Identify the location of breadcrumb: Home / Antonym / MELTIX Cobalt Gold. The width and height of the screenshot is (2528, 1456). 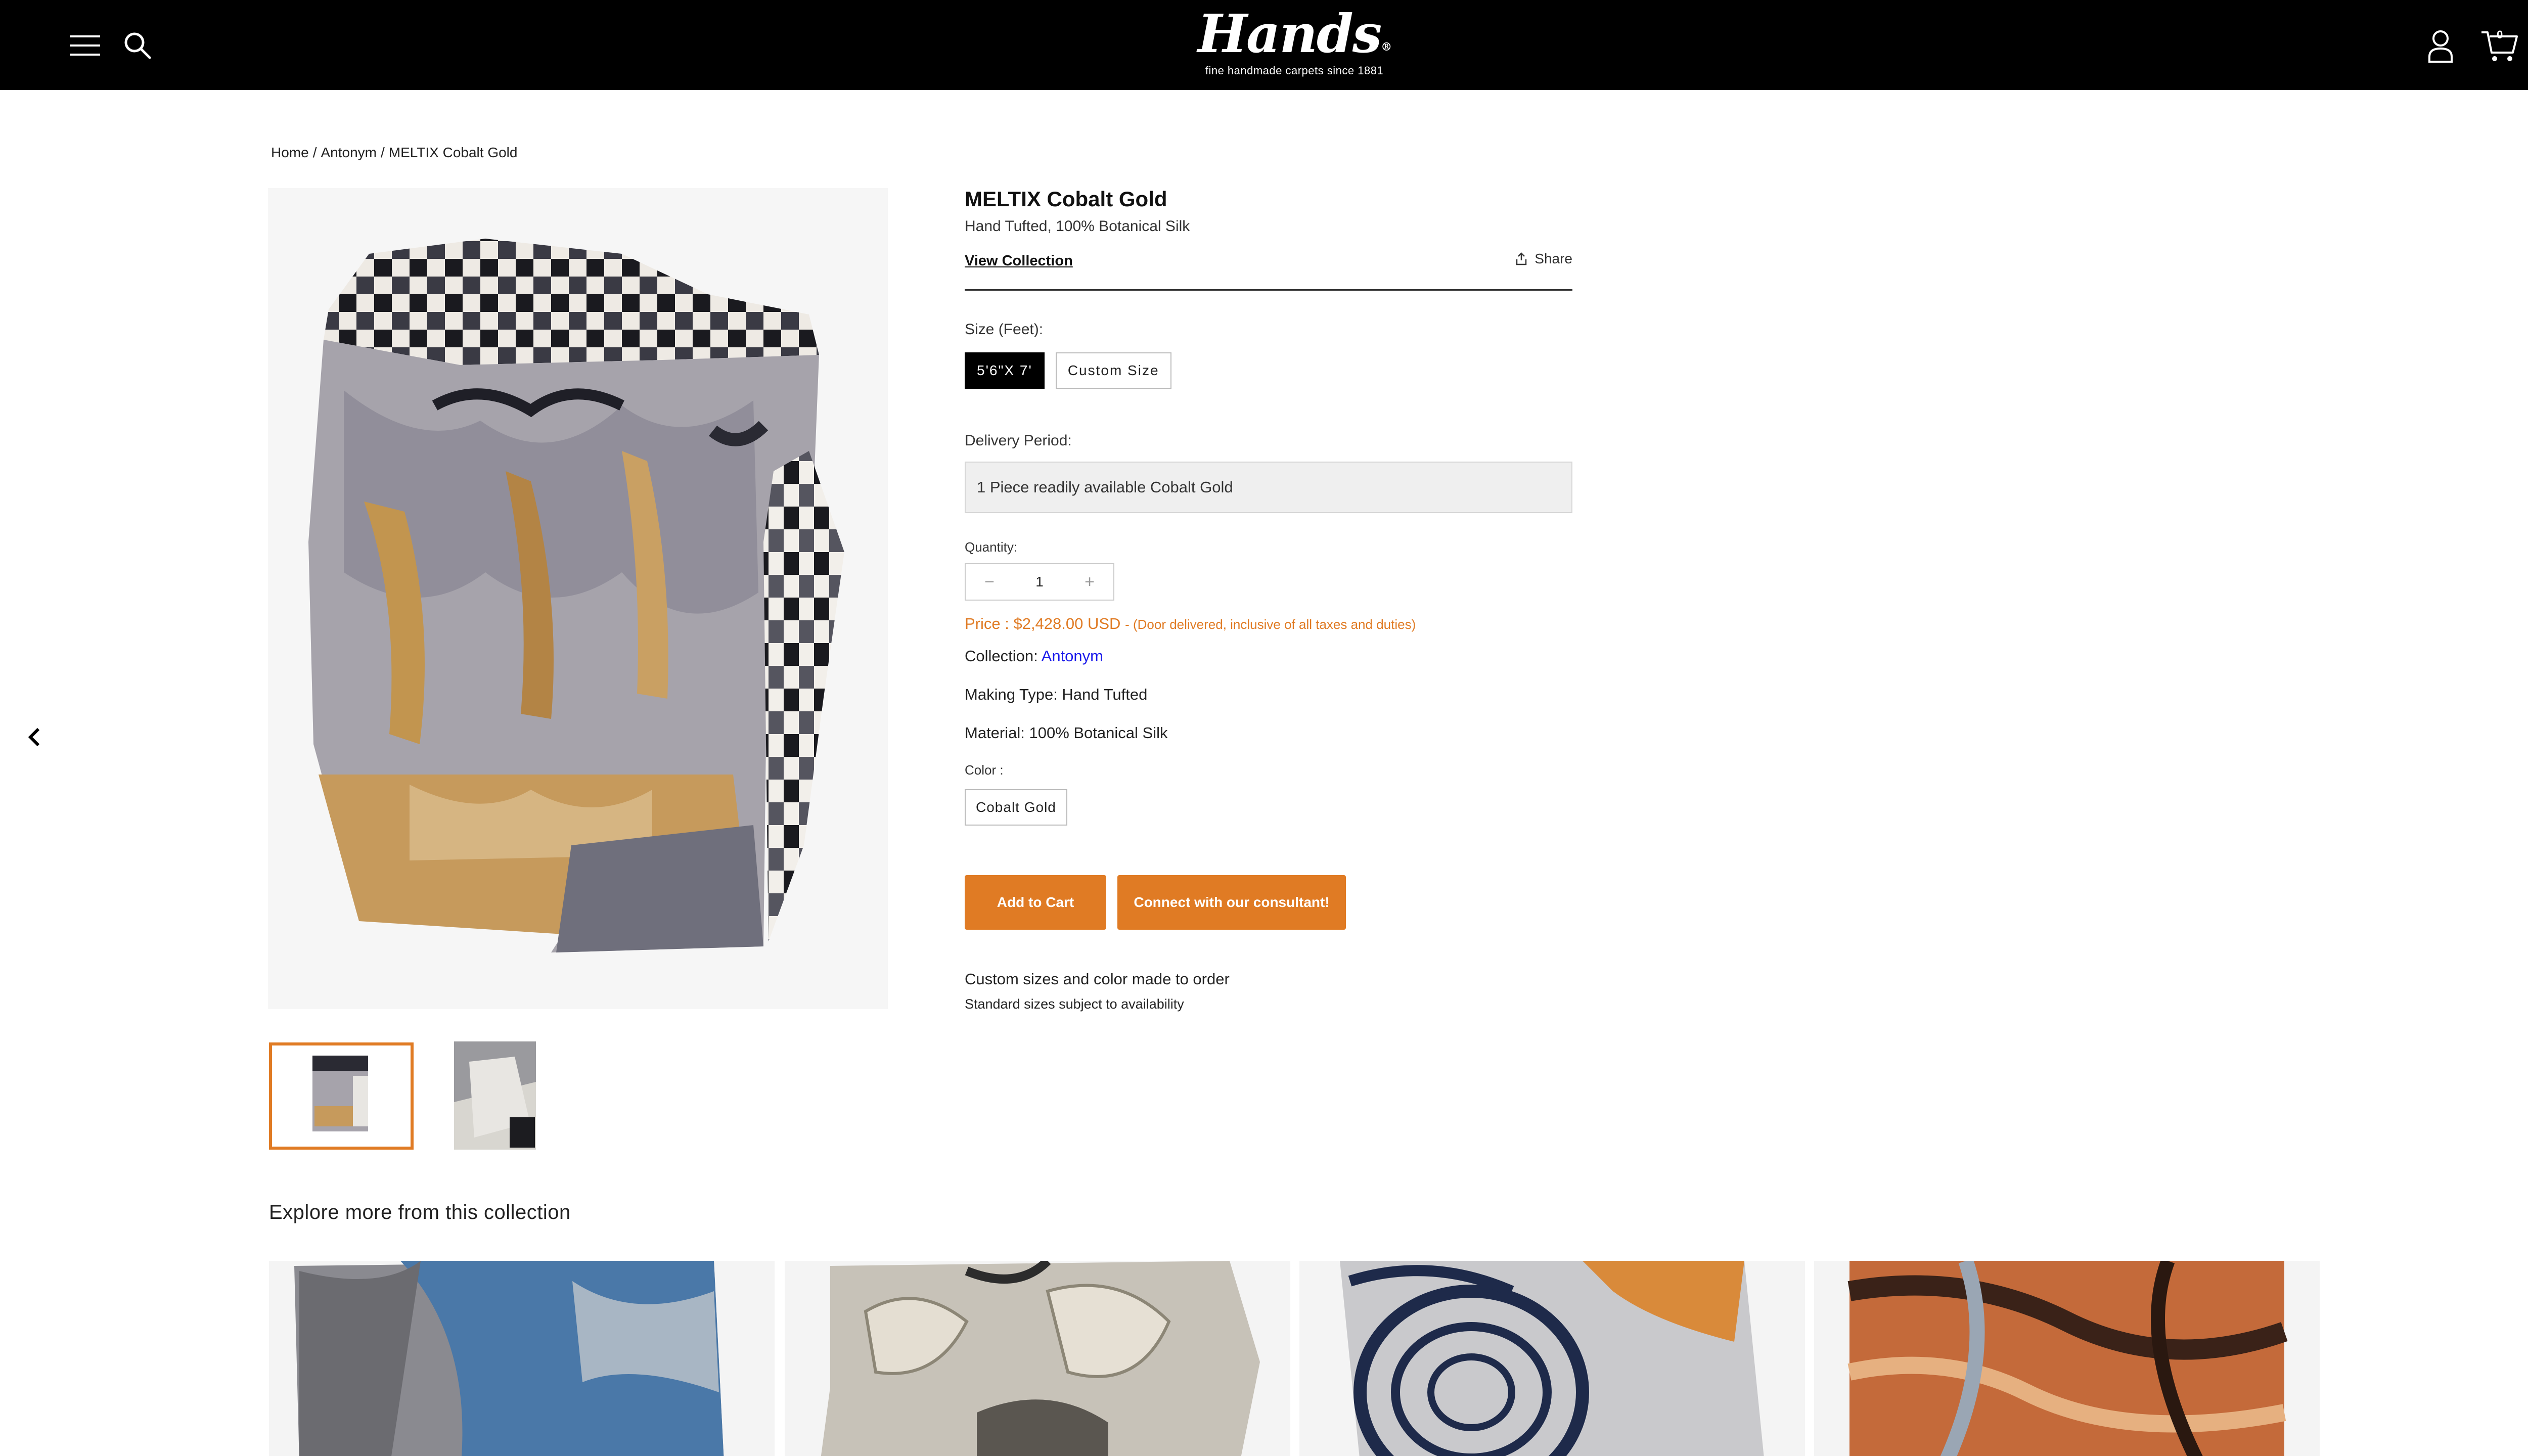
(394, 153).